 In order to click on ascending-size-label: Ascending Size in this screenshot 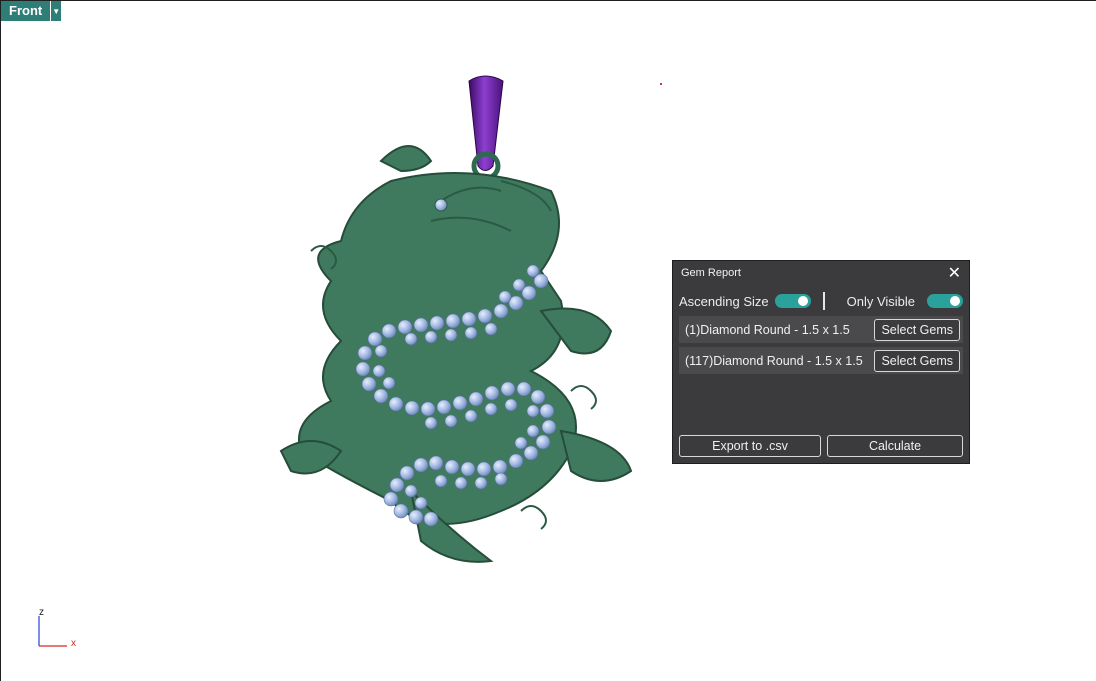, I will do `click(724, 301)`.